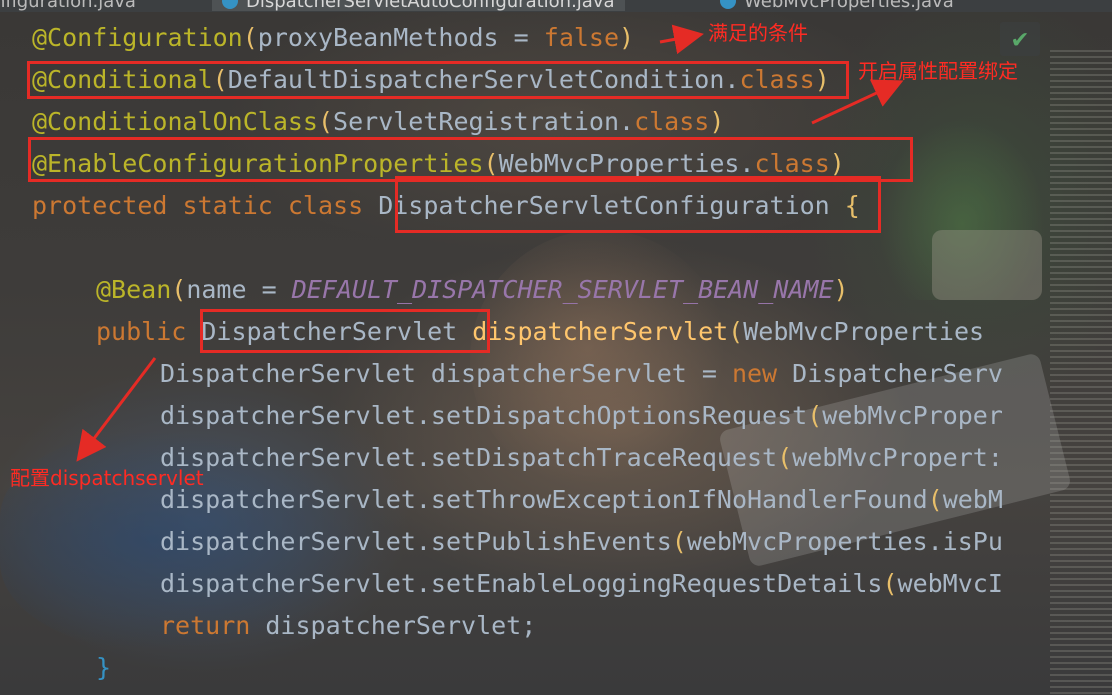 This screenshot has width=1112, height=695. I want to click on note-configure: 配置dispatchservlet, so click(107, 478).